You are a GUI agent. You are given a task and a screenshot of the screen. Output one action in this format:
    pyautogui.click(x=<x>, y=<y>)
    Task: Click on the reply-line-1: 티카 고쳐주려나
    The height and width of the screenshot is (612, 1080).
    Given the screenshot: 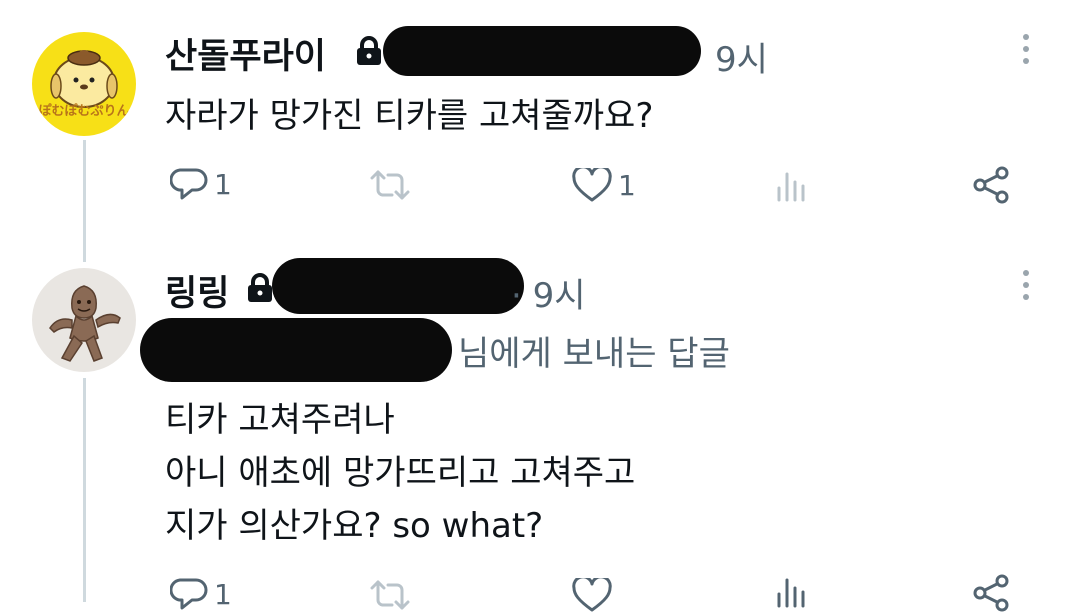 What is the action you would take?
    pyautogui.click(x=280, y=420)
    